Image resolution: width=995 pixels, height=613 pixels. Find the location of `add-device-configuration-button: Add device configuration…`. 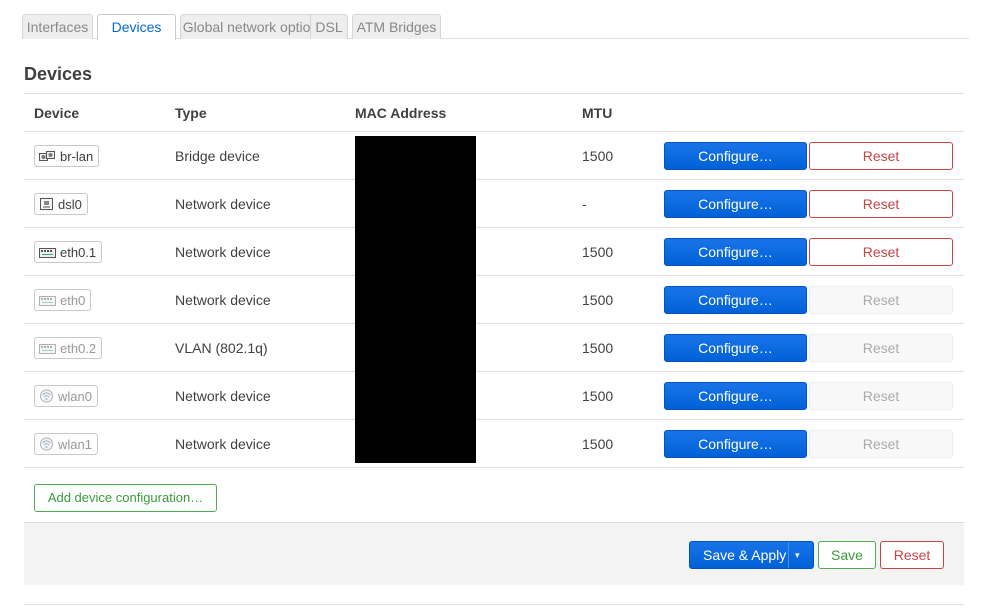

add-device-configuration-button: Add device configuration… is located at coordinates (125, 498).